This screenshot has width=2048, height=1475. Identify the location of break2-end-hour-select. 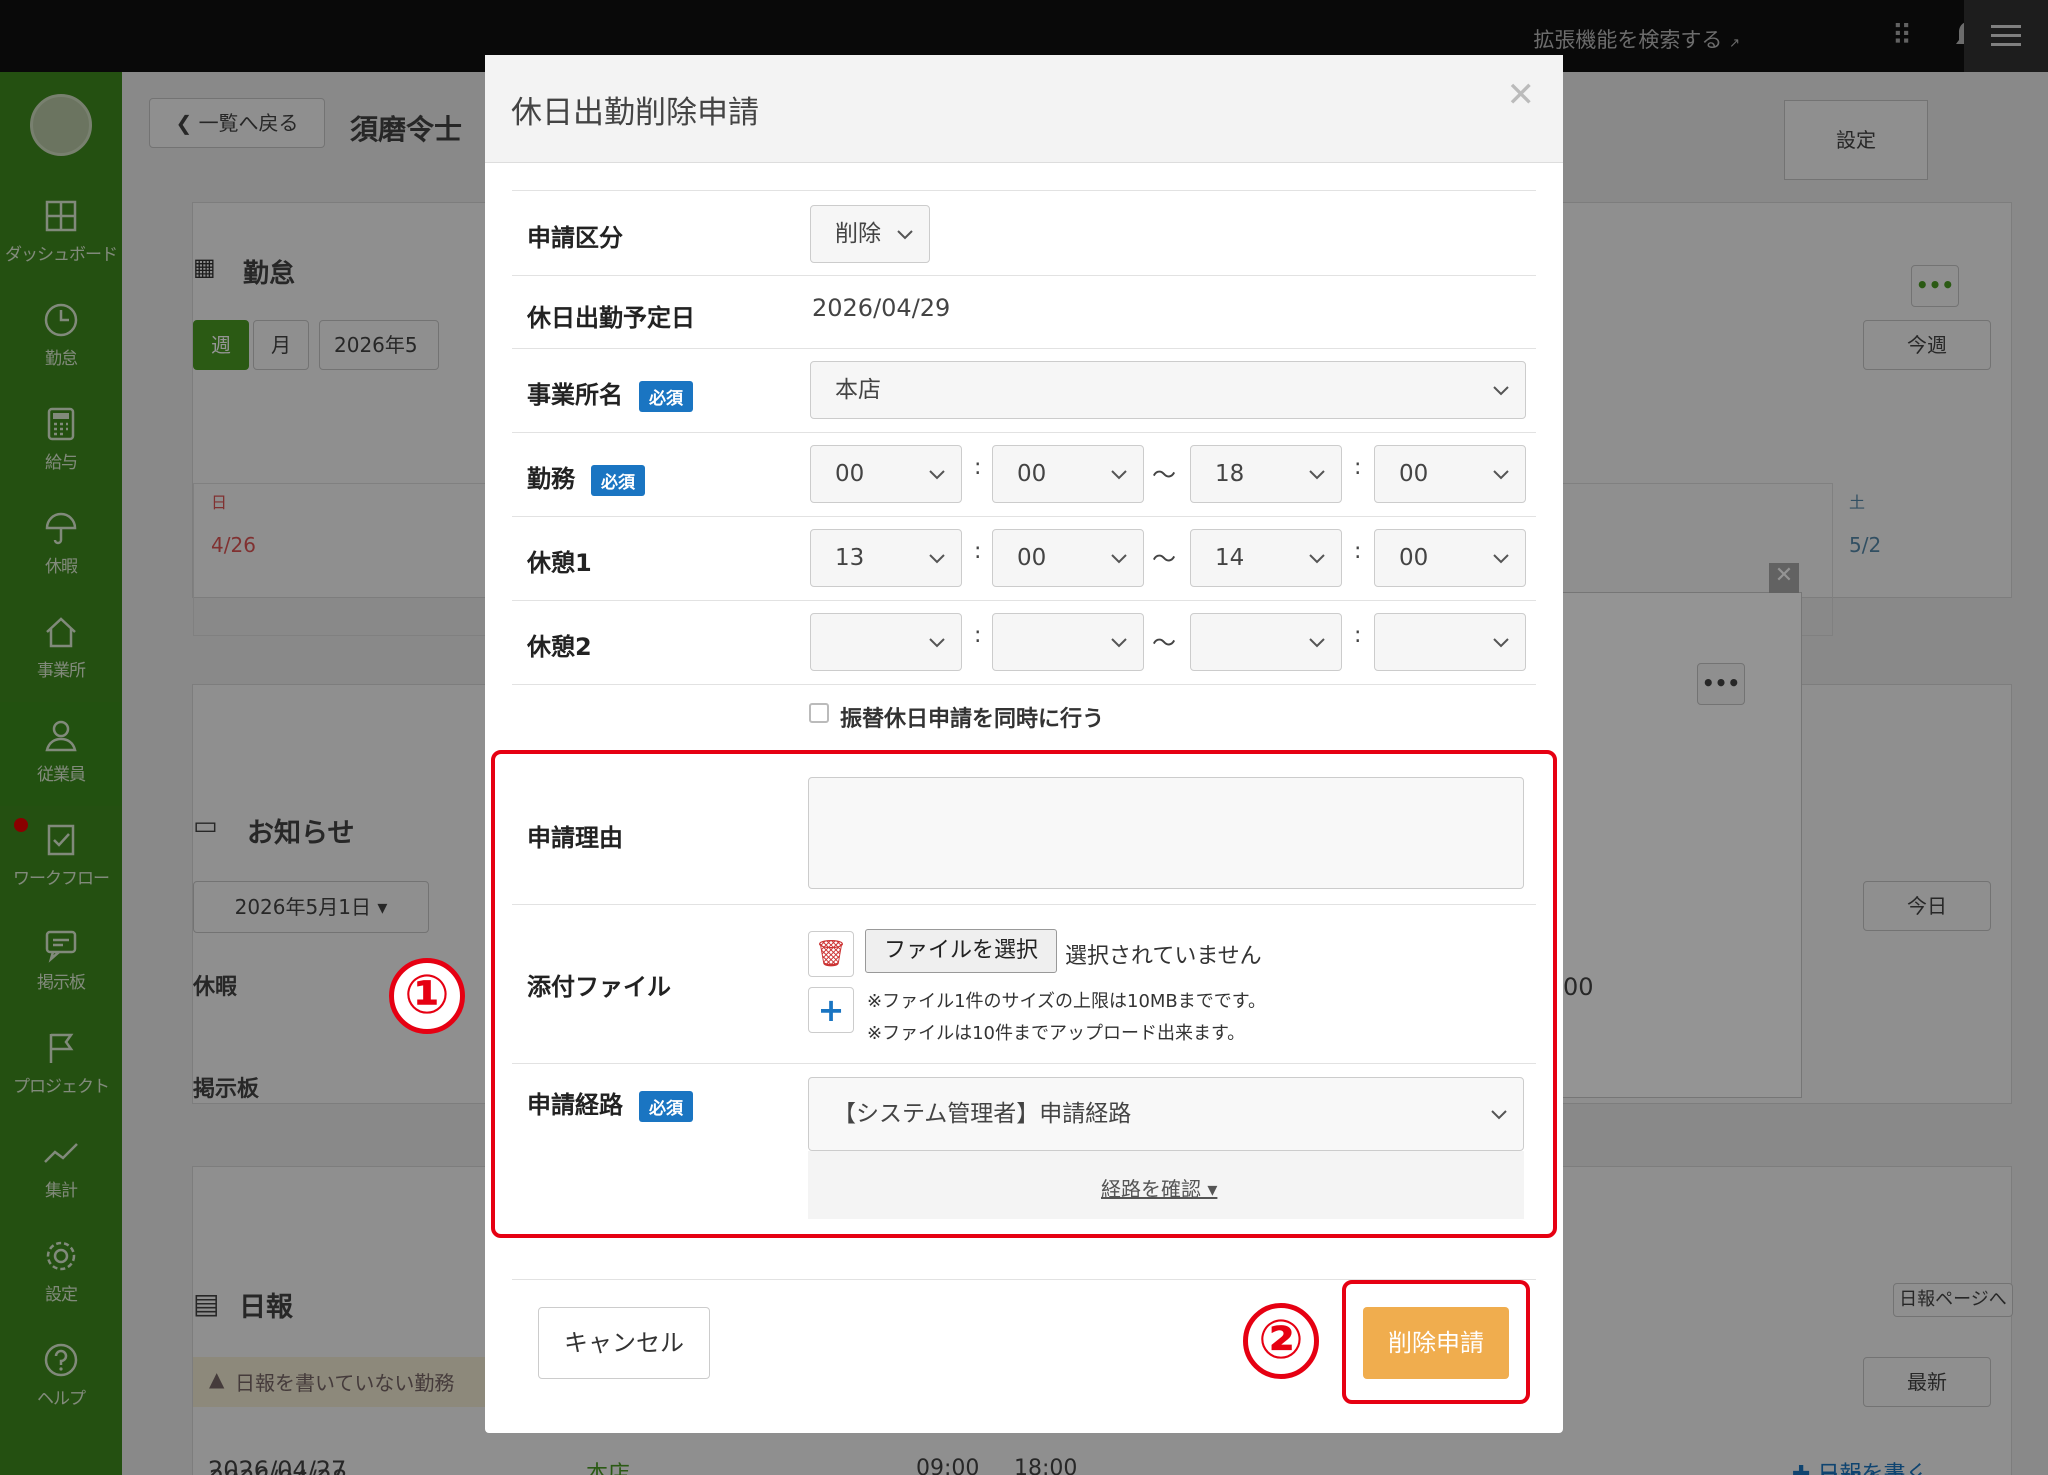
(1266, 642).